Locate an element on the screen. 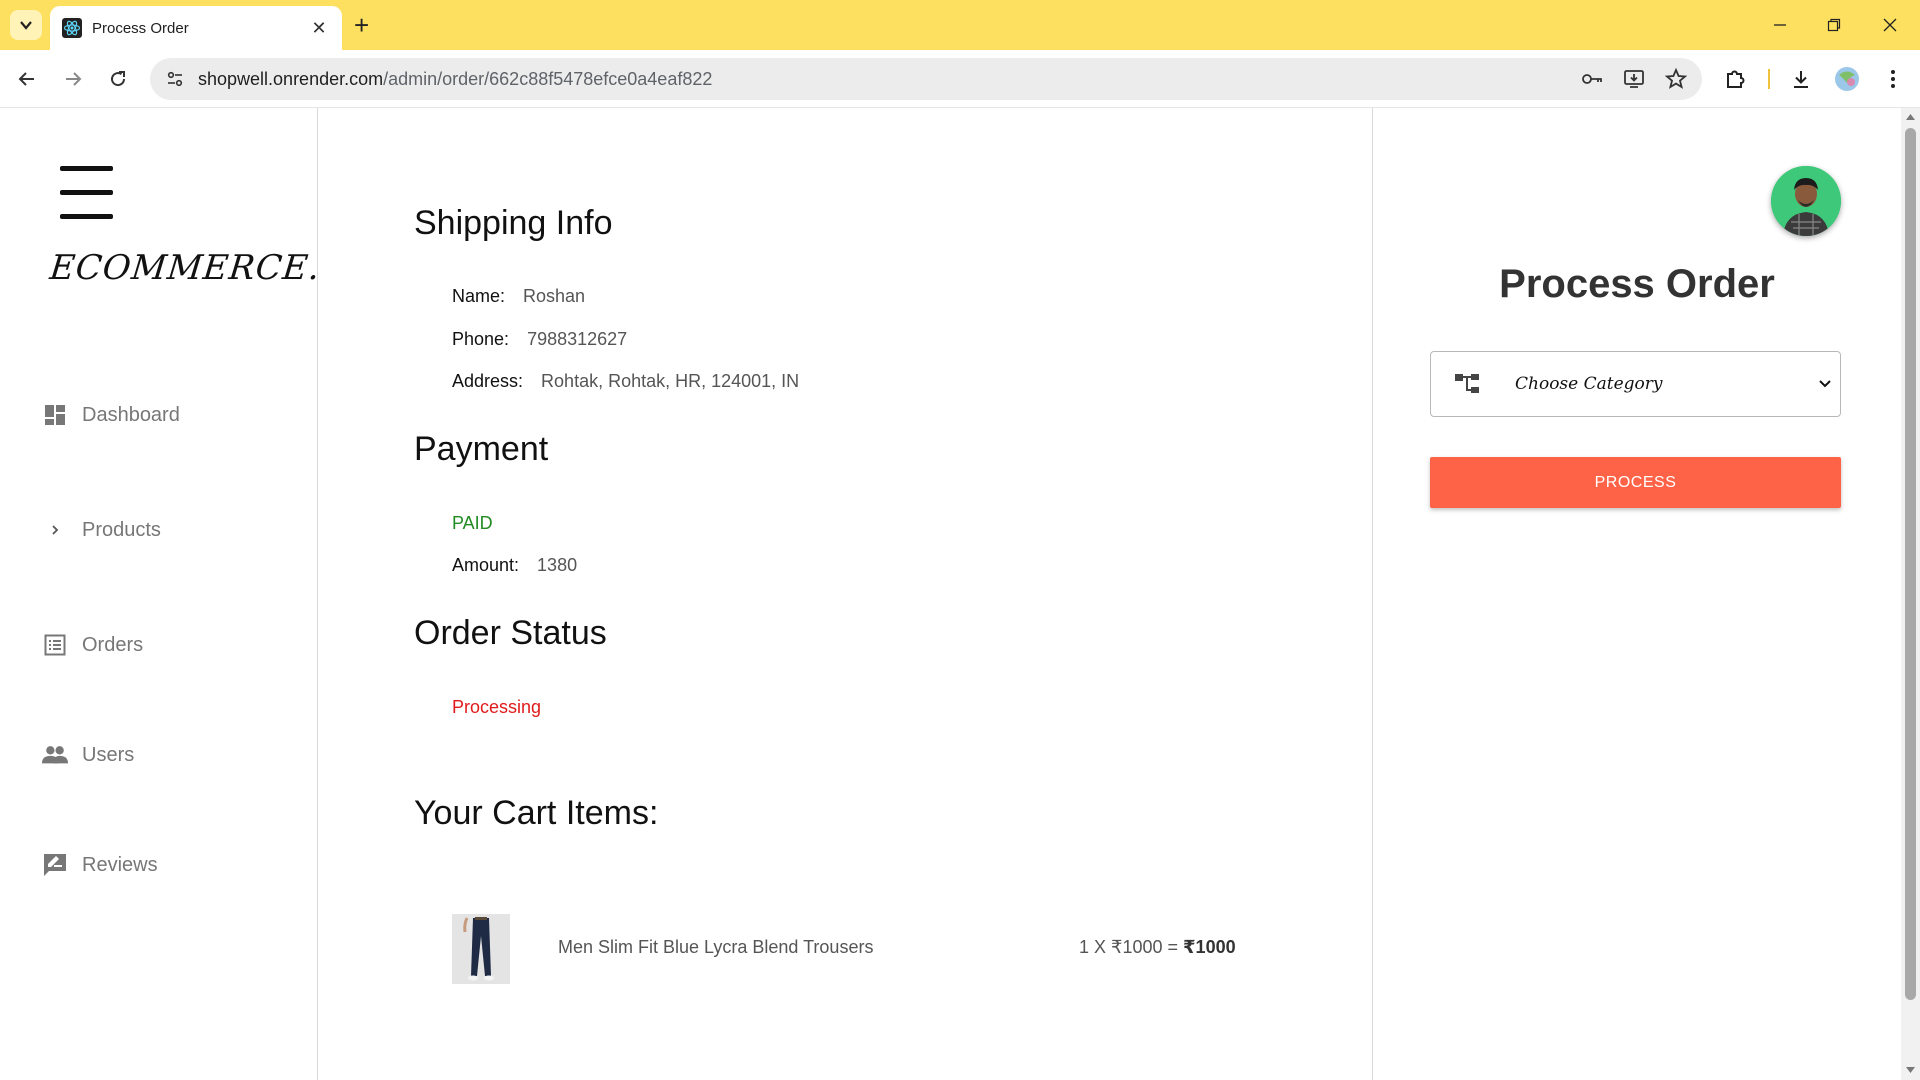 The width and height of the screenshot is (1920, 1080). new-tab-button: + is located at coordinates (361, 25).